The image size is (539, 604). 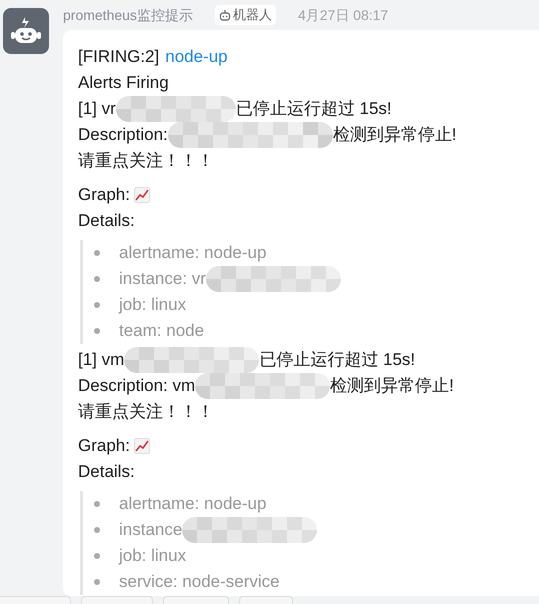 What do you see at coordinates (137, 386) in the screenshot?
I see `alert-description: Description: vm` at bounding box center [137, 386].